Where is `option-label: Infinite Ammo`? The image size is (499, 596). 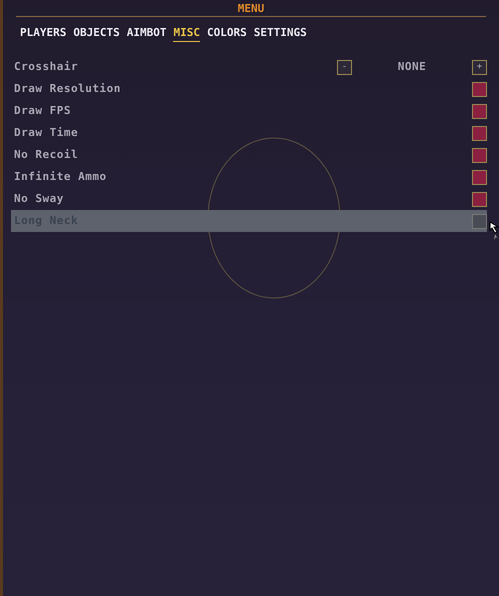 option-label: Infinite Ammo is located at coordinates (60, 176).